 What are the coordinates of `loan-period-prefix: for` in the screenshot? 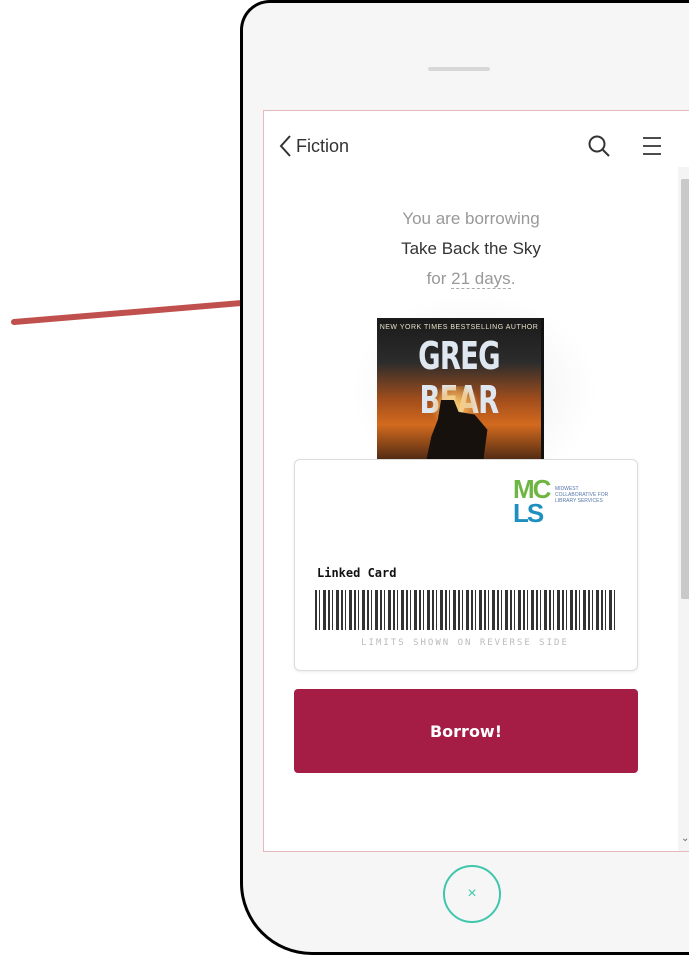 It's located at (439, 278).